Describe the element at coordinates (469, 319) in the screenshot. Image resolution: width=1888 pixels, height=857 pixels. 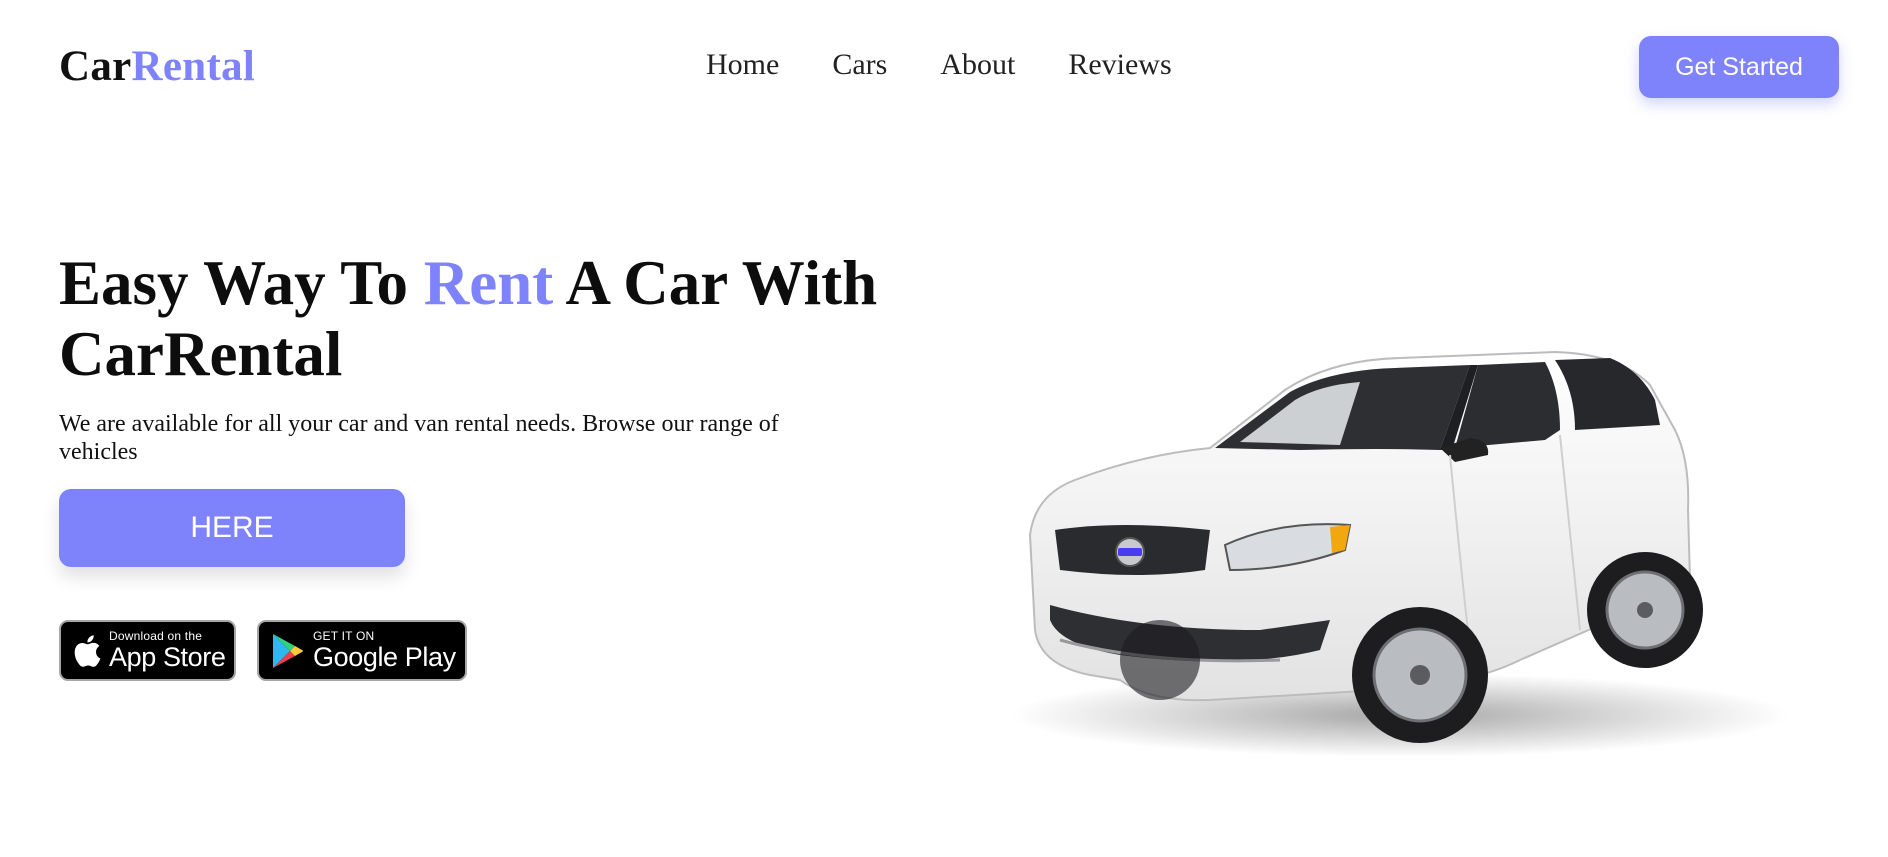
I see `hero-title: Easy Way To Rent A Car With CarRental` at that location.